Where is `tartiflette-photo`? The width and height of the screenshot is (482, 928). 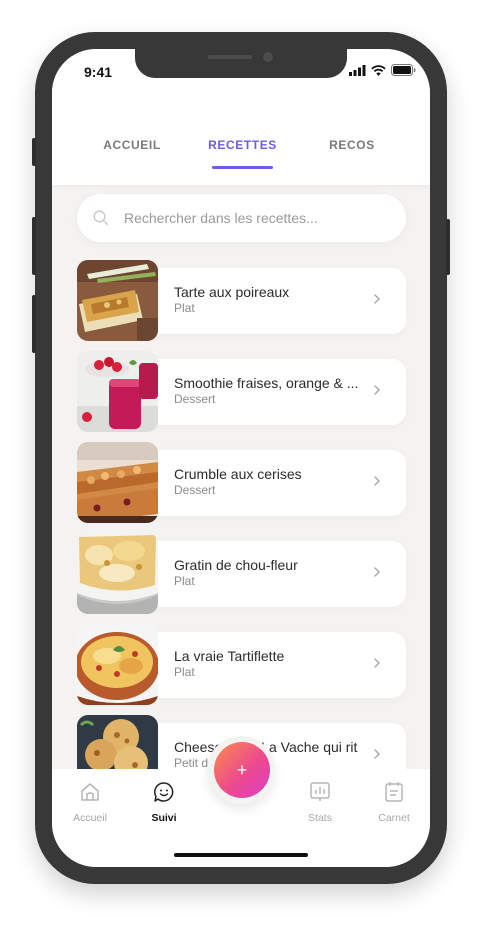 tartiflette-photo is located at coordinates (117, 664).